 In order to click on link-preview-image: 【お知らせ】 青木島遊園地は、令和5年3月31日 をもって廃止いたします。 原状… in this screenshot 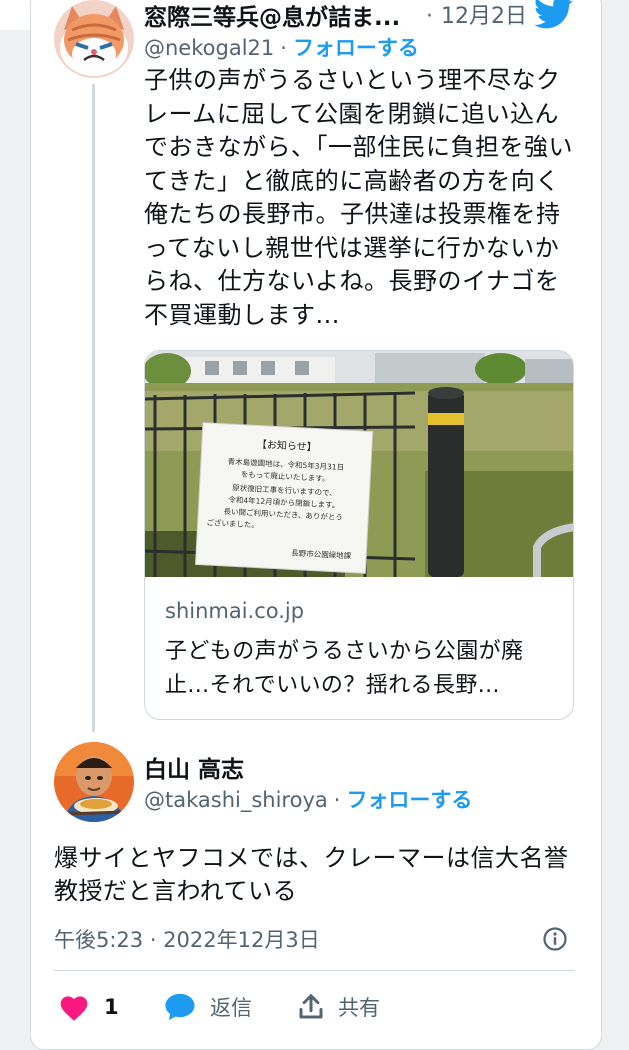, I will do `click(359, 464)`.